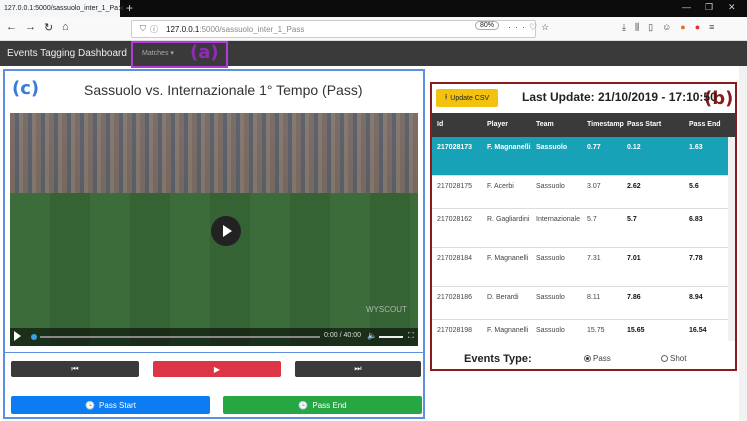 The image size is (747, 421). I want to click on app-navbar: Events Tagging Dashboard Matches ▾, so click(373, 53).